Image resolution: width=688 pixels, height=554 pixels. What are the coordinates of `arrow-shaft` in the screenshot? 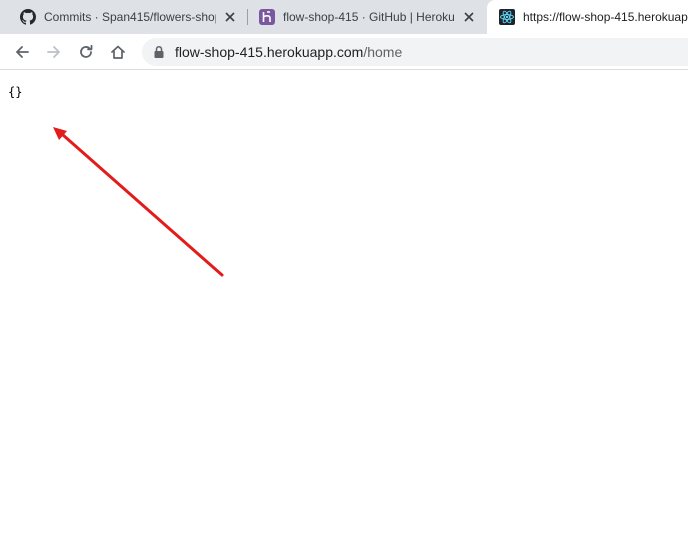 It's located at (142, 205).